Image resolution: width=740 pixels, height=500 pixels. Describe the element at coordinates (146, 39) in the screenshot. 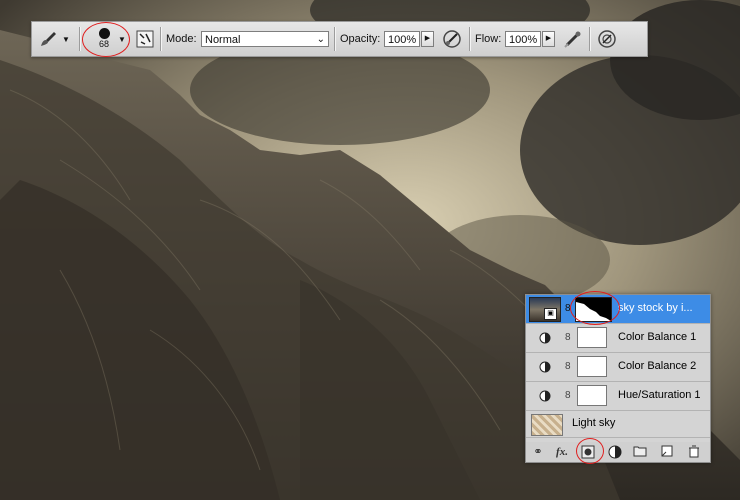

I see `brush-panel-icon` at that location.